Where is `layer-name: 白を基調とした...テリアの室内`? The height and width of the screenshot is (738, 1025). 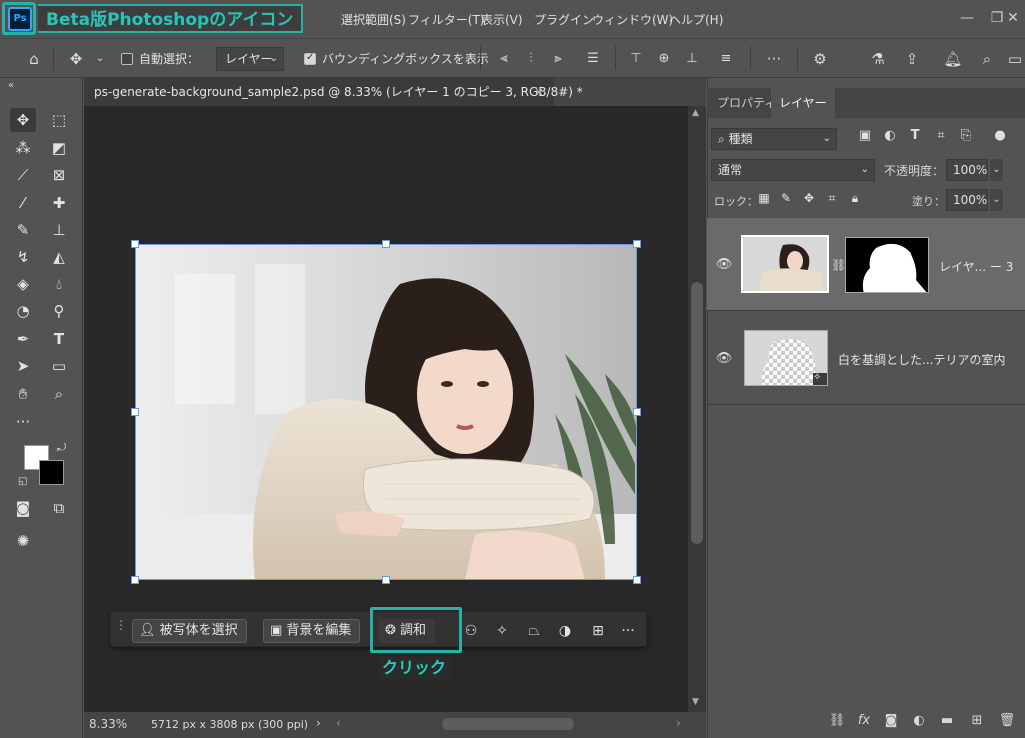
layer-name: 白を基調とした...テリアの室内 is located at coordinates (921, 359).